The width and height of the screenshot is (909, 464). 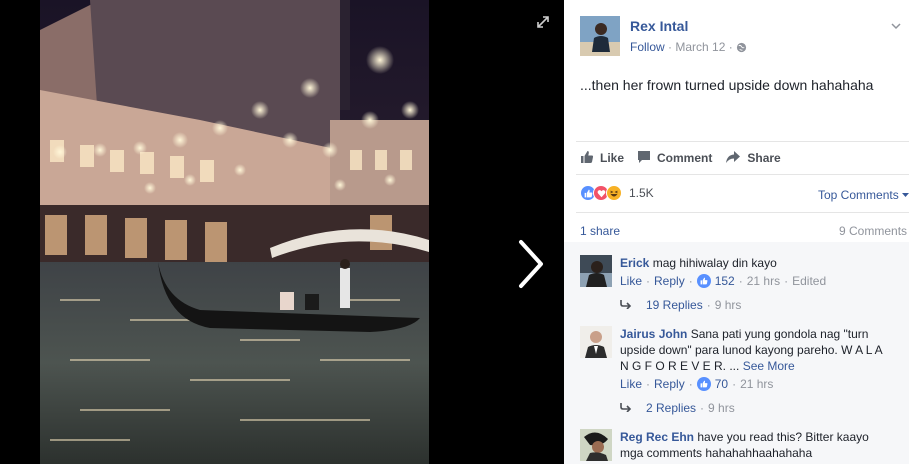 I want to click on comment-button: Comment, so click(x=674, y=158).